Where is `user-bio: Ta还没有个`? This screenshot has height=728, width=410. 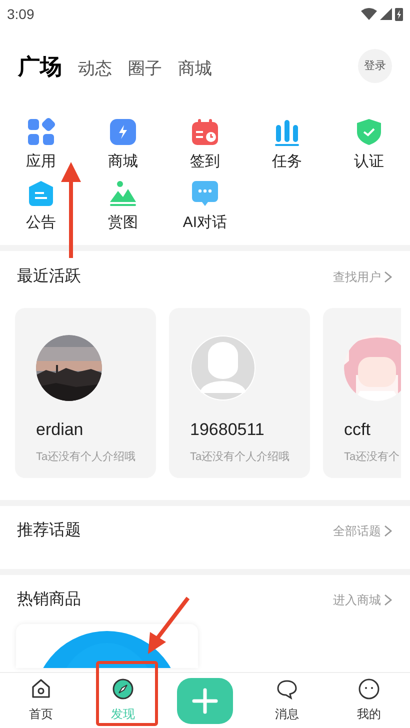
user-bio: Ta还没有个 is located at coordinates (372, 457).